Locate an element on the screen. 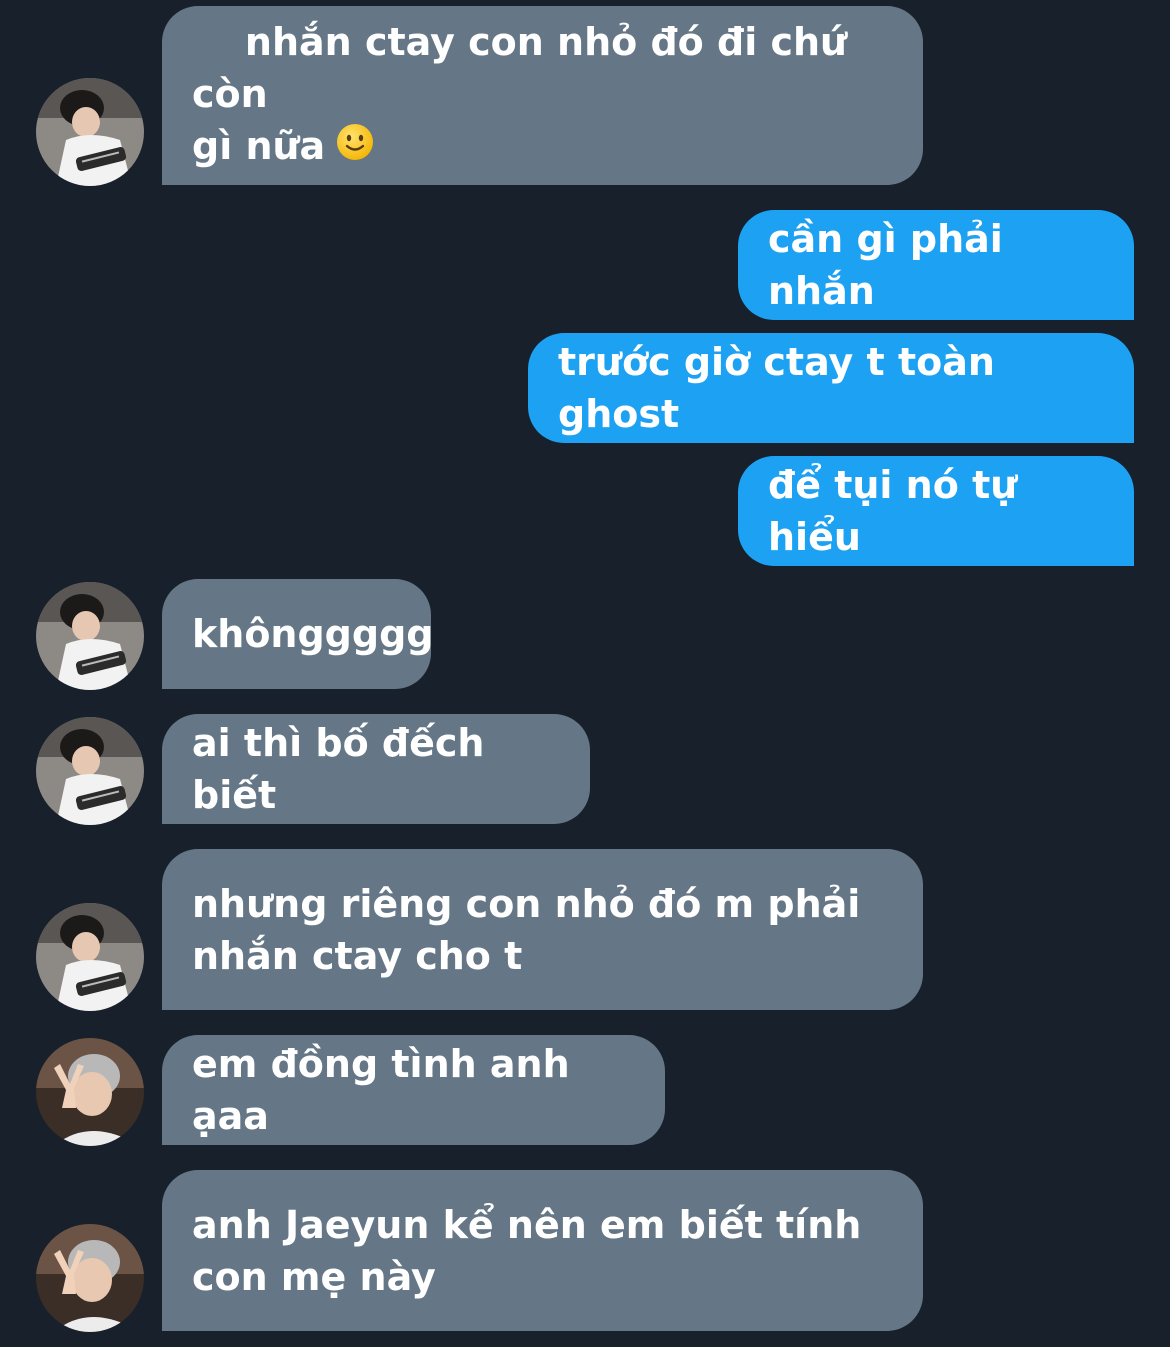 This screenshot has width=1170, height=1347. message-text: em đồng tình anh ạaa is located at coordinates (387, 1090).